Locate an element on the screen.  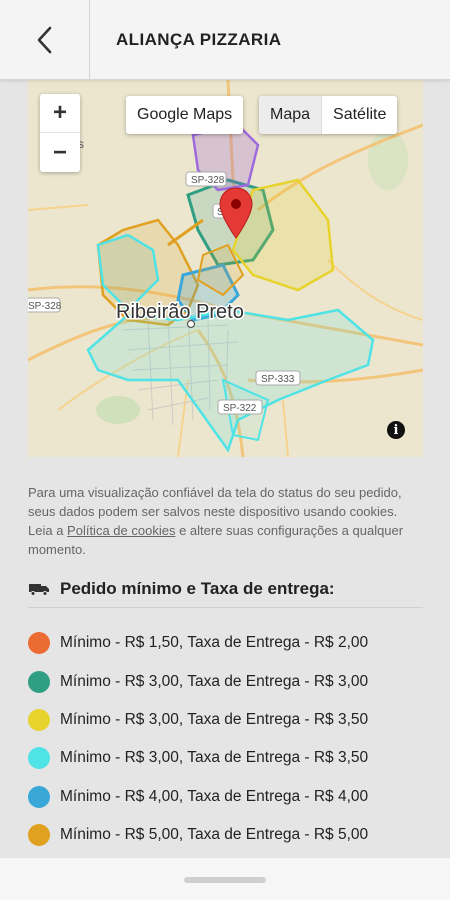
delivery-section-header: Pedido mínimo e Taxa de entrega: is located at coordinates (225, 589).